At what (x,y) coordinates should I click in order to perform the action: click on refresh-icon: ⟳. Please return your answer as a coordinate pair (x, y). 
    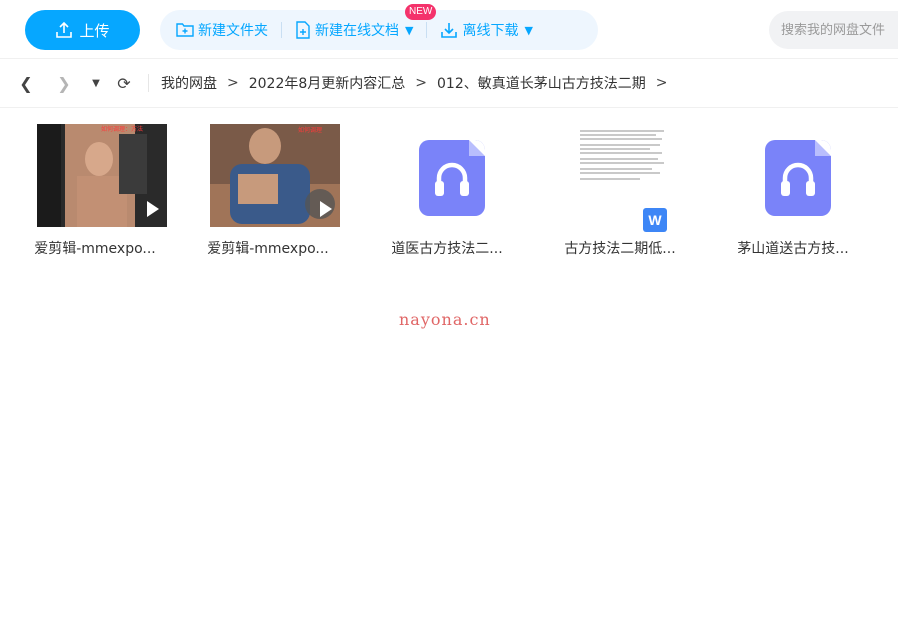
    Looking at the image, I should click on (124, 83).